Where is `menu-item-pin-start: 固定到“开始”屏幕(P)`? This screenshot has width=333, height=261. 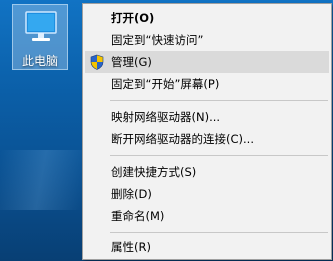
menu-item-pin-start: 固定到“开始”屏幕(P) is located at coordinates (207, 84).